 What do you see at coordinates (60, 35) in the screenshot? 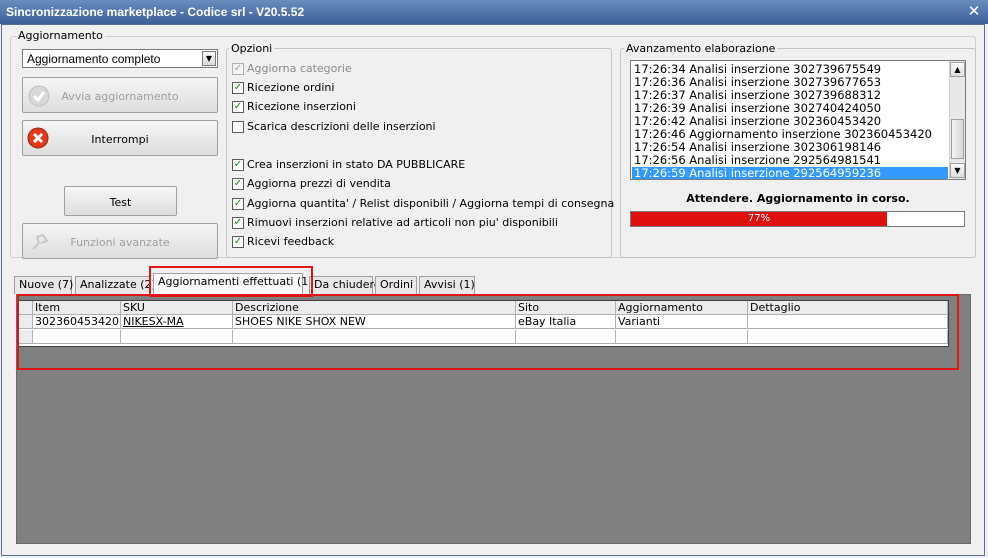
I see `aggiornamento-label: Aggiornamento` at bounding box center [60, 35].